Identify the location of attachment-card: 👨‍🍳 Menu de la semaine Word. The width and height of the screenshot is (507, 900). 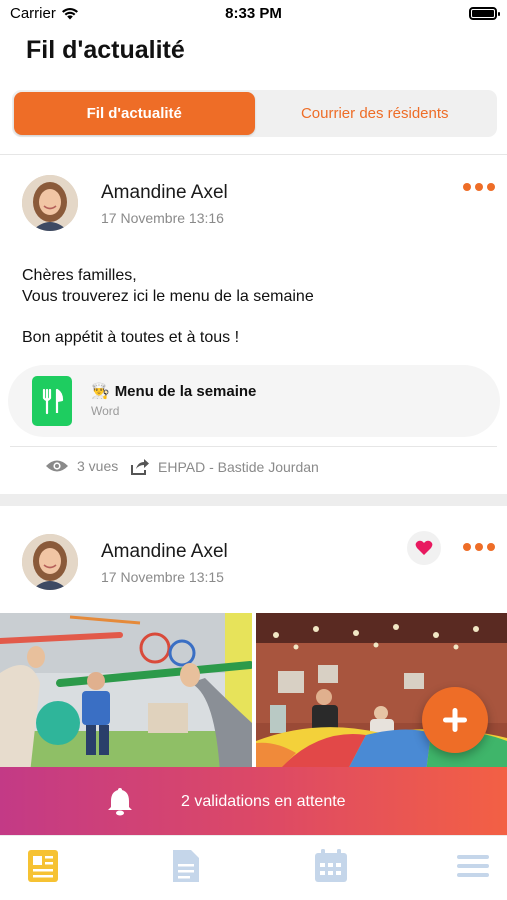
(254, 401).